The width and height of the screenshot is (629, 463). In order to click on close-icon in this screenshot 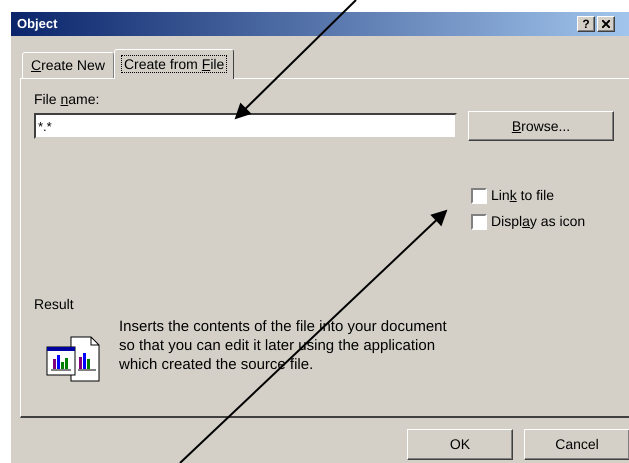, I will do `click(606, 24)`.